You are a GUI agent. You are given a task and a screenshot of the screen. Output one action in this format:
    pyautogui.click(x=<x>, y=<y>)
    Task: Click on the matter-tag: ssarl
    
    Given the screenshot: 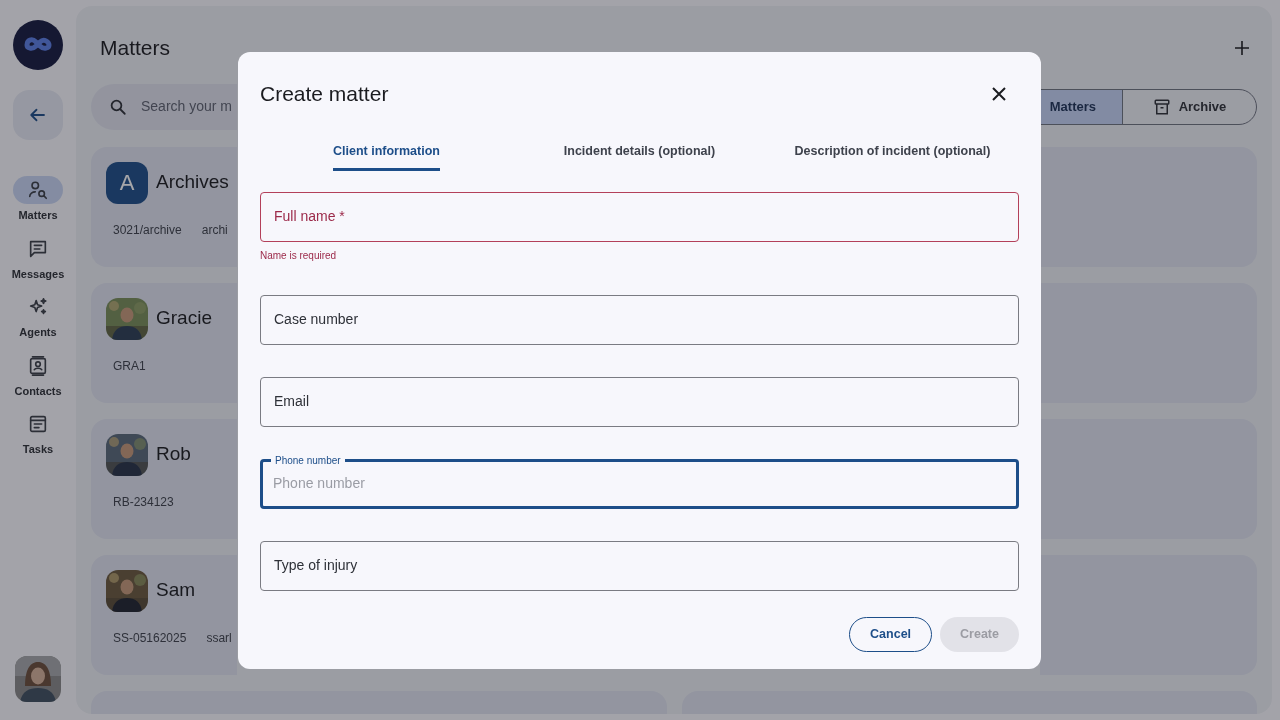 What is the action you would take?
    pyautogui.click(x=219, y=637)
    